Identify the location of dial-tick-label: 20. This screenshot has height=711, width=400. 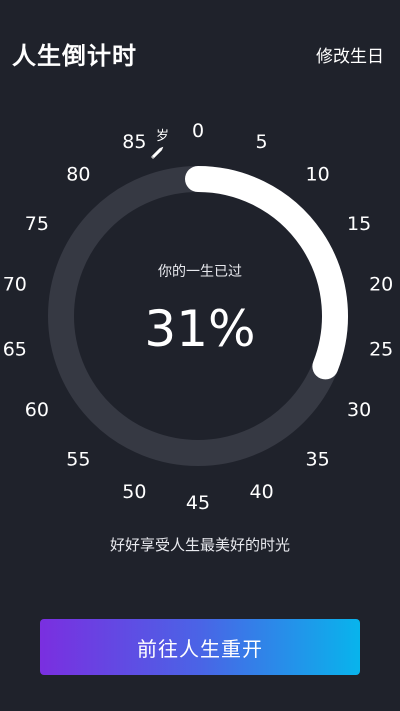
(381, 285).